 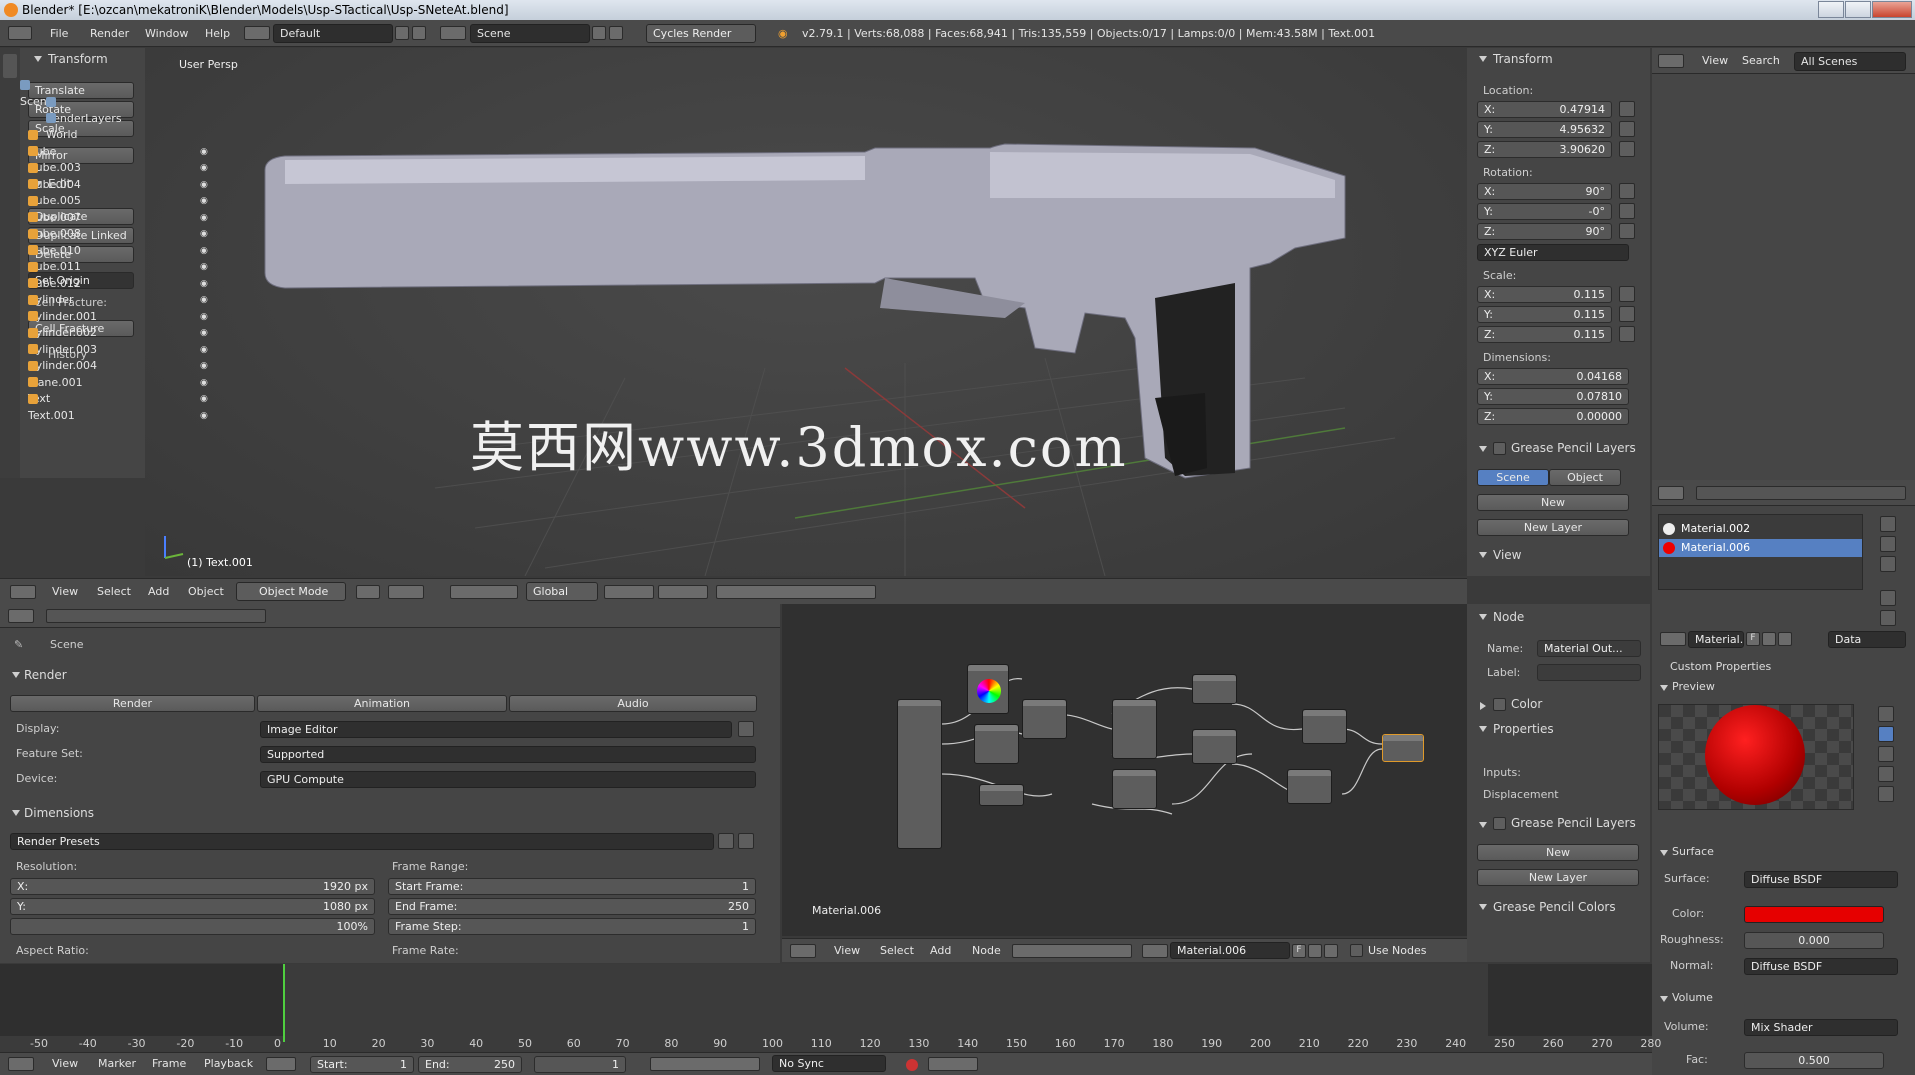 What do you see at coordinates (599, 33) in the screenshot?
I see `add-scene-icon` at bounding box center [599, 33].